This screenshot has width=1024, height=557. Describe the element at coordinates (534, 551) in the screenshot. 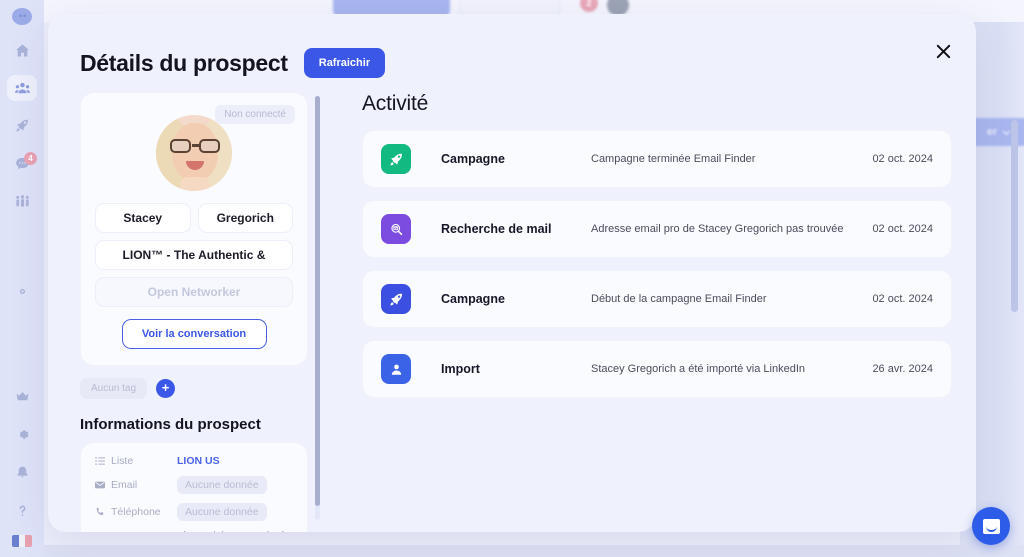

I see `background-bottom-strip` at that location.